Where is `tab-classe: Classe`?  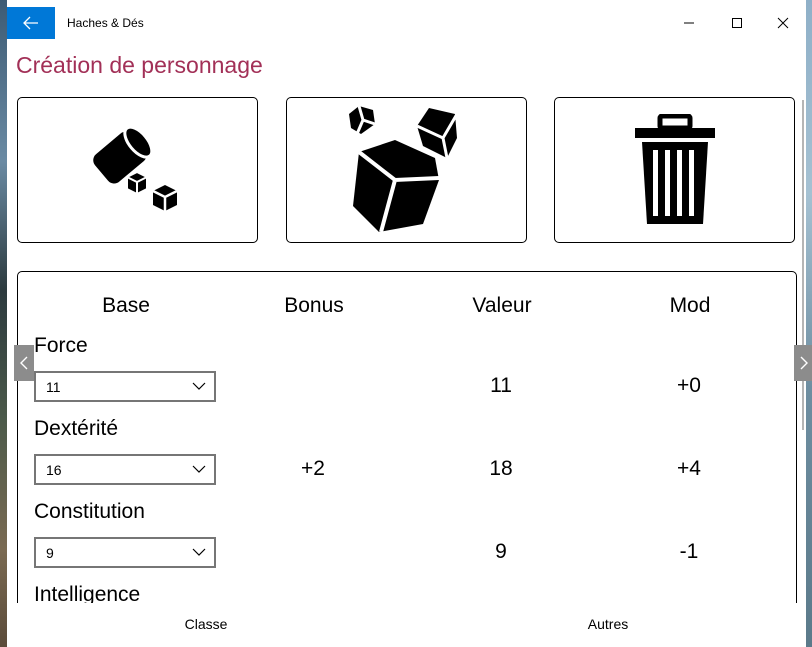 tab-classe: Classe is located at coordinates (206, 624).